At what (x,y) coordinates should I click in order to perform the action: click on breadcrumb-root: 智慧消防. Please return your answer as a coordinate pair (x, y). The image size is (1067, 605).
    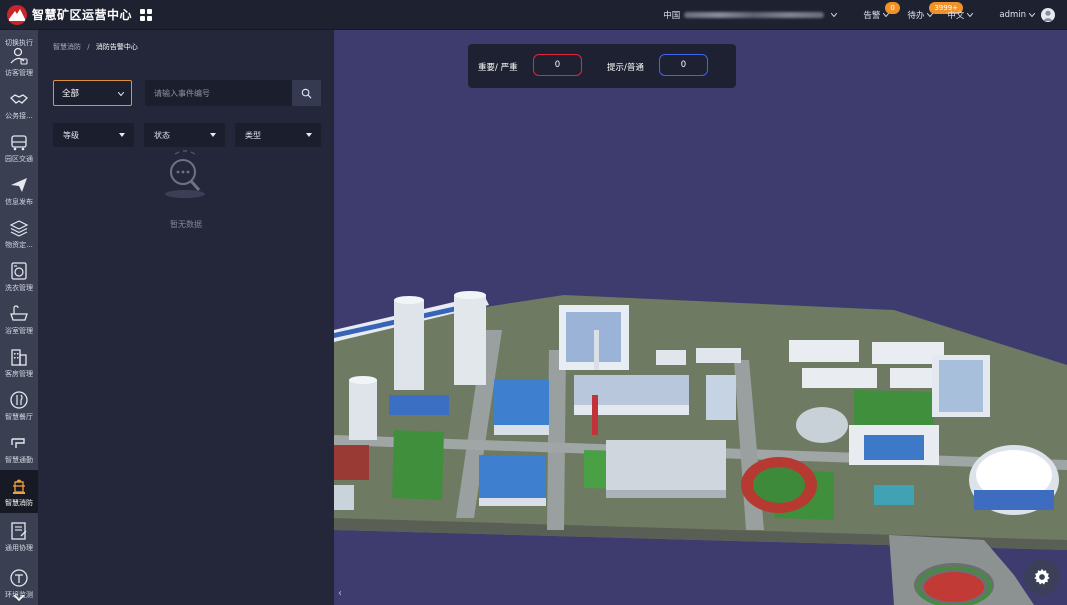
    Looking at the image, I should click on (67, 47).